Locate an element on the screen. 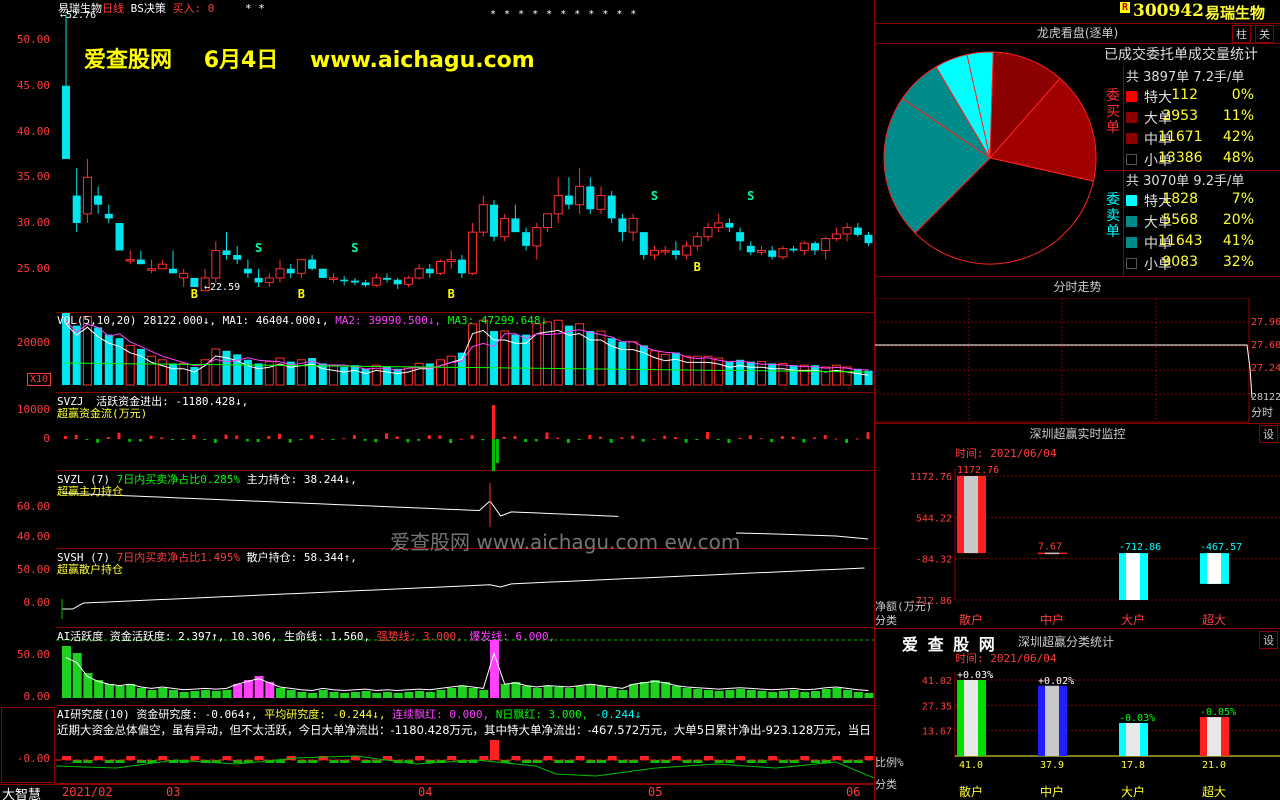 This screenshot has width=1280, height=800. svzl-holding: 主力持仓: 38.244↓, is located at coordinates (301, 479).